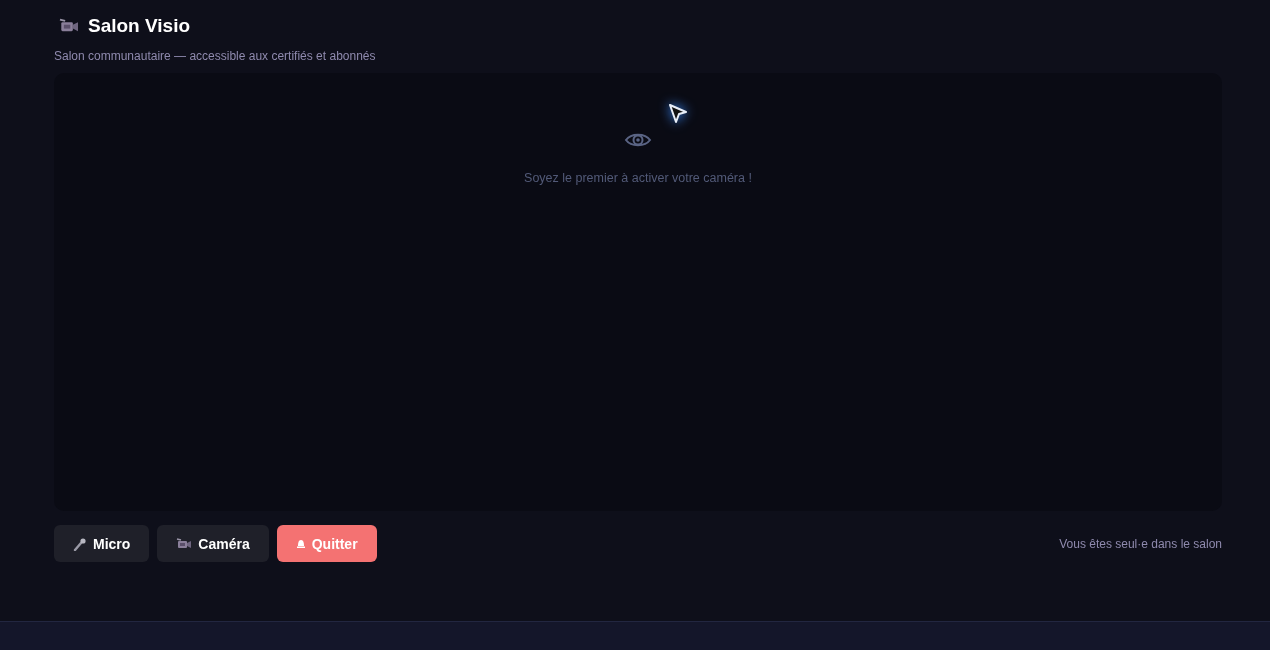 The width and height of the screenshot is (1270, 650). I want to click on empty-message: Soyez le premier à activer votre caméra !, so click(638, 178).